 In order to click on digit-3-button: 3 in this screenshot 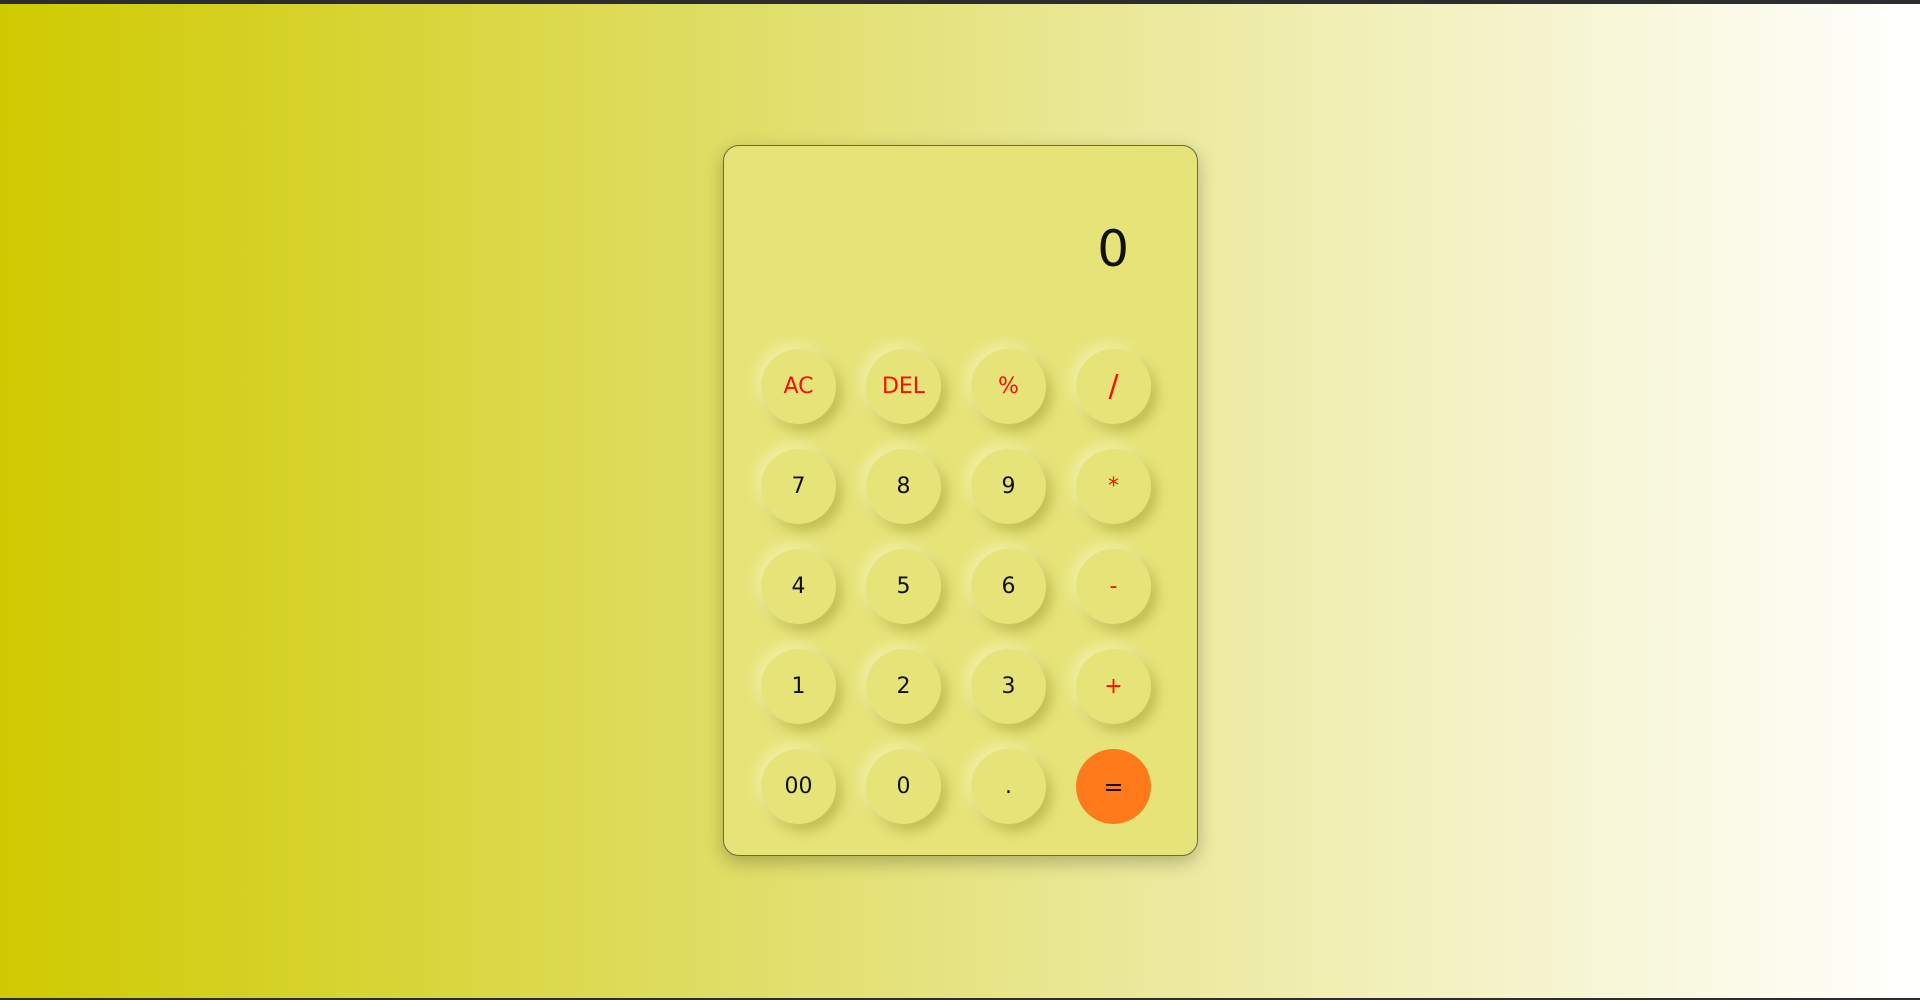, I will do `click(1008, 686)`.